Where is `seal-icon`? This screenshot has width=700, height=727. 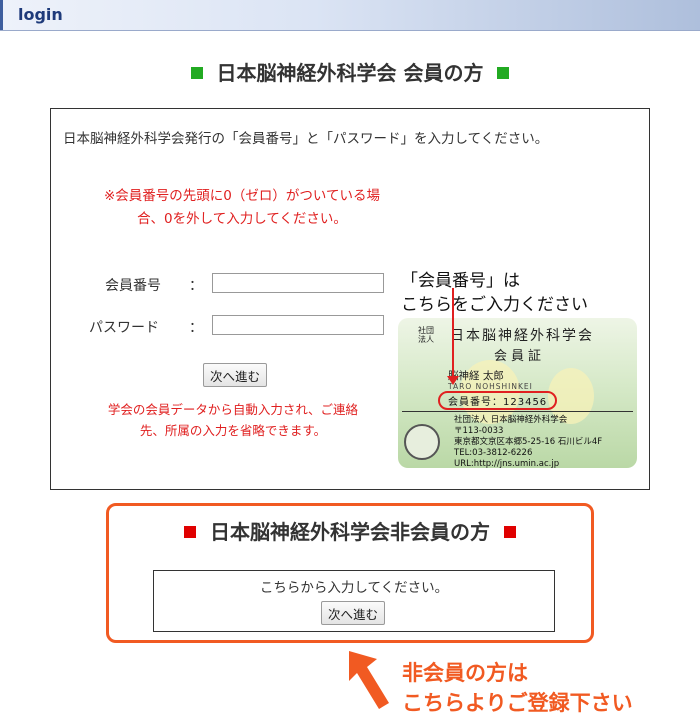
seal-icon is located at coordinates (422, 442).